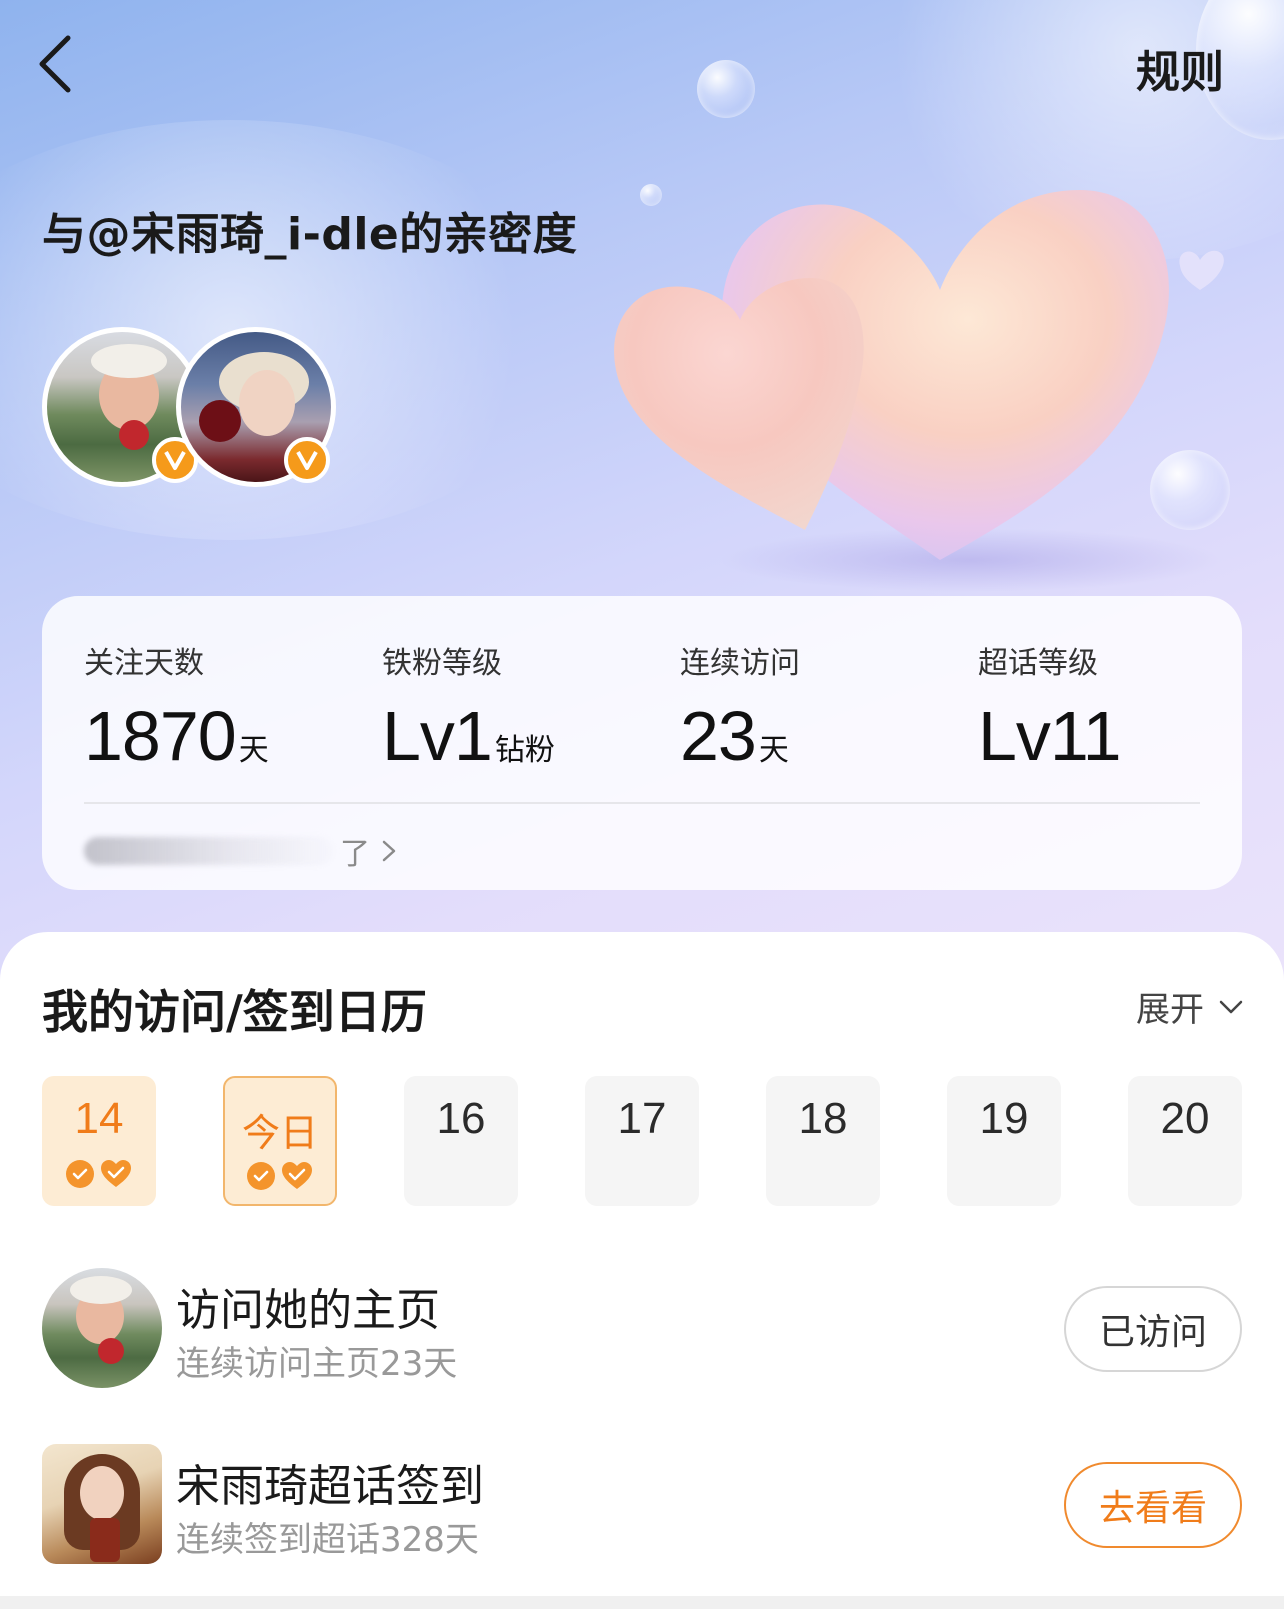 The image size is (1284, 1609). Describe the element at coordinates (160, 736) in the screenshot. I see `stat-value: 1870` at that location.